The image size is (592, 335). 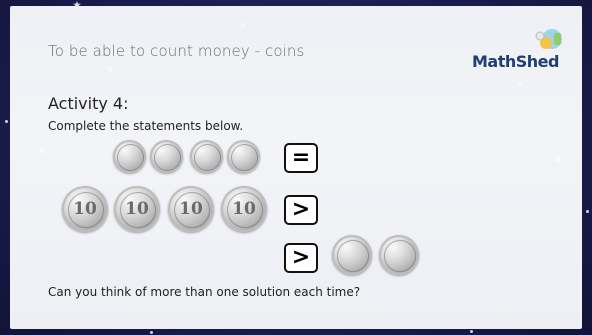 I want to click on activity-heading: Activity 4:, so click(x=88, y=103).